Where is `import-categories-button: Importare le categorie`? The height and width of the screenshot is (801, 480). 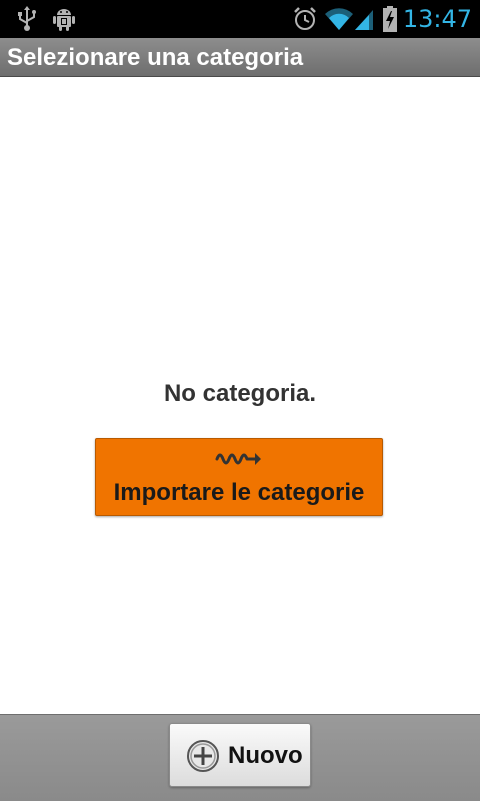
import-categories-button: Importare le categorie is located at coordinates (239, 477).